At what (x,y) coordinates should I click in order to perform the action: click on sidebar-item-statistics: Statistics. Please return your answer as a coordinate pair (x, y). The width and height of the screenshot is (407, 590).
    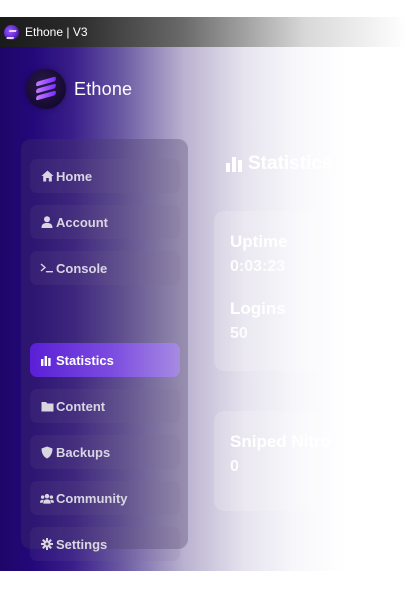
    Looking at the image, I should click on (105, 360).